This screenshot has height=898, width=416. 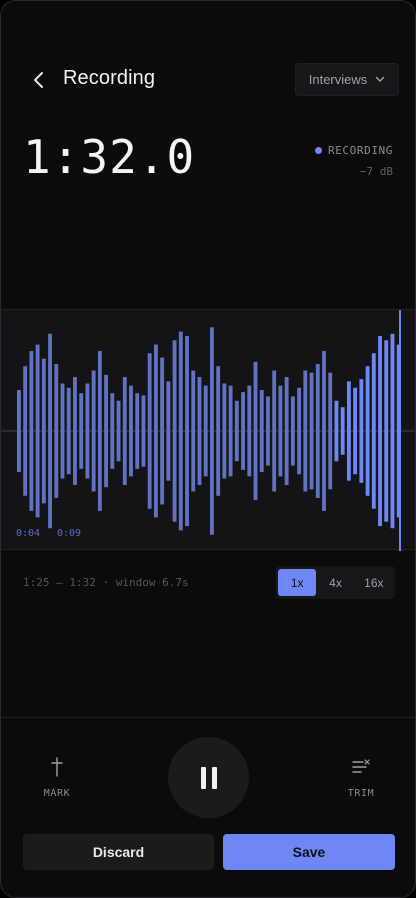 What do you see at coordinates (109, 78) in the screenshot?
I see `page-title: Recording` at bounding box center [109, 78].